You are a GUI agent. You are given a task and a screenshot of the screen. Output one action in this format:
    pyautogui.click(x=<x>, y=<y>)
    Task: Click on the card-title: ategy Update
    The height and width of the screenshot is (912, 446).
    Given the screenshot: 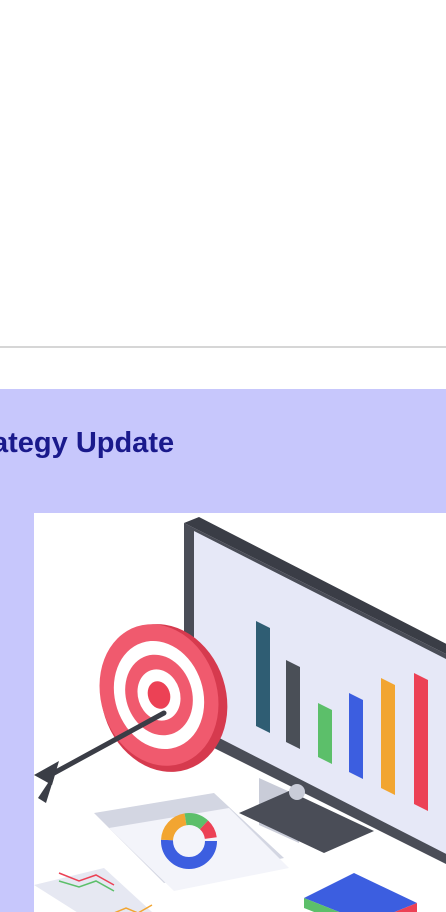 What is the action you would take?
    pyautogui.click(x=87, y=443)
    